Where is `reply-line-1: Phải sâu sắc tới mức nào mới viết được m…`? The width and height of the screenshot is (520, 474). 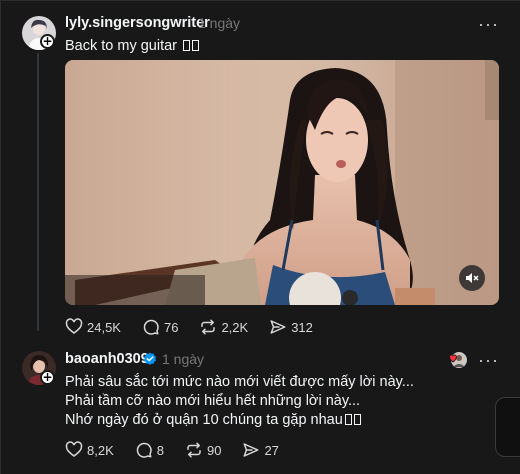 reply-line-1: Phải sâu sắc tới mức nào mới viết được m… is located at coordinates (239, 382).